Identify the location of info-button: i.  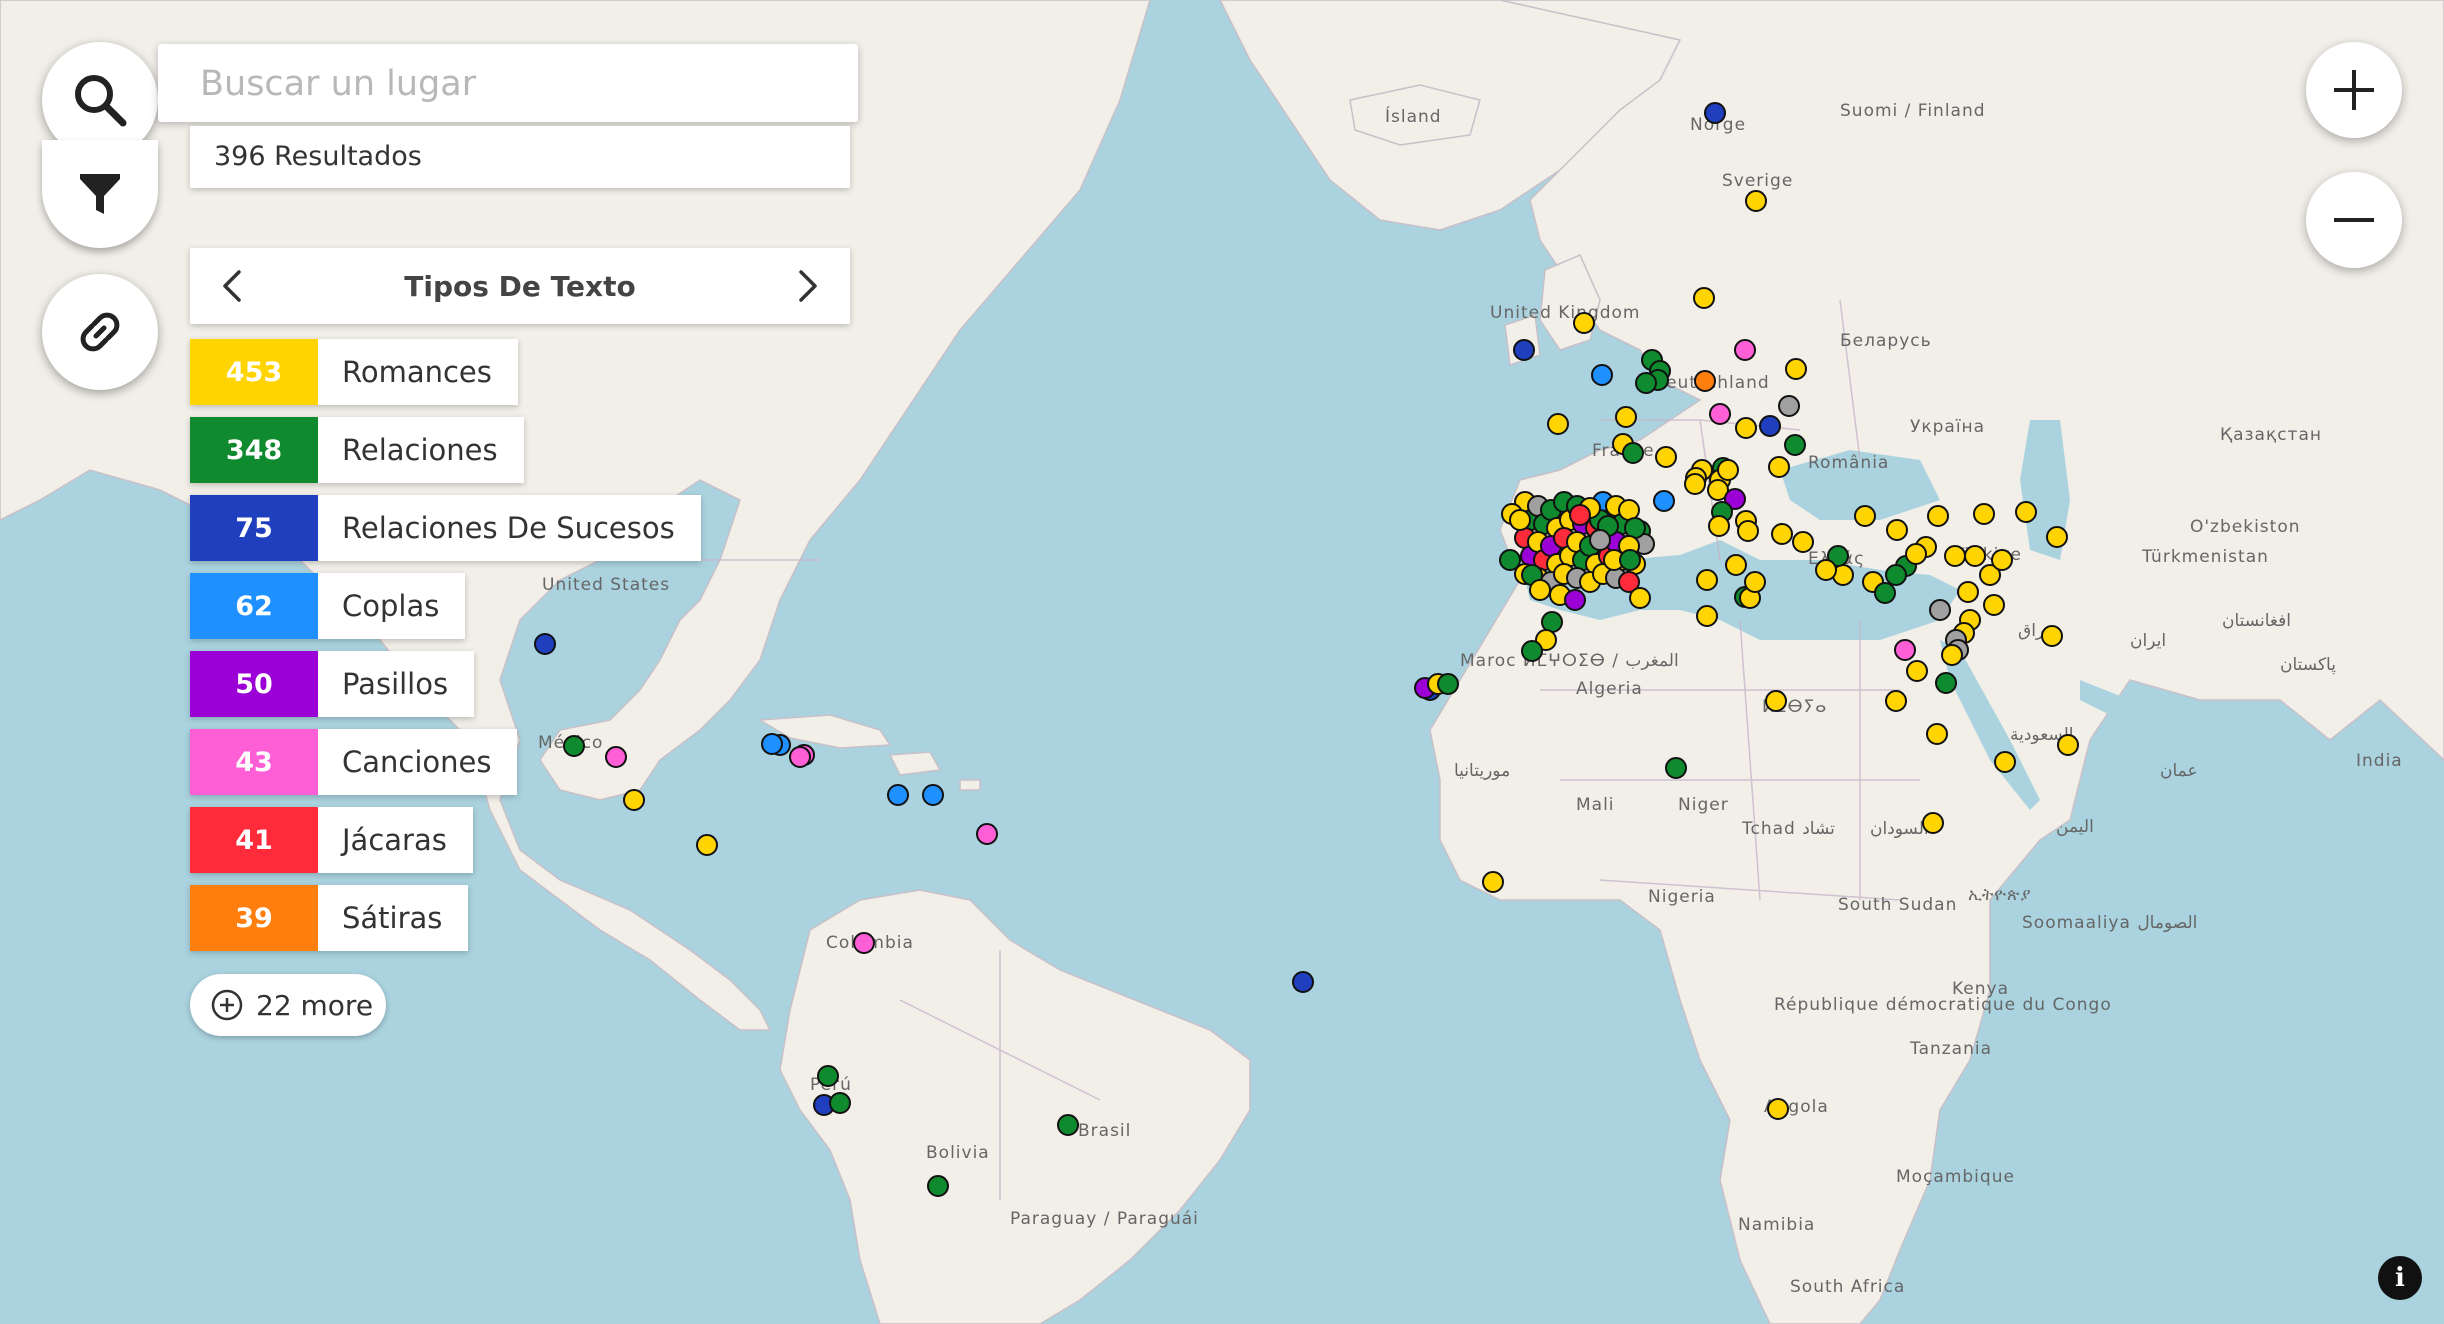
(2400, 1278).